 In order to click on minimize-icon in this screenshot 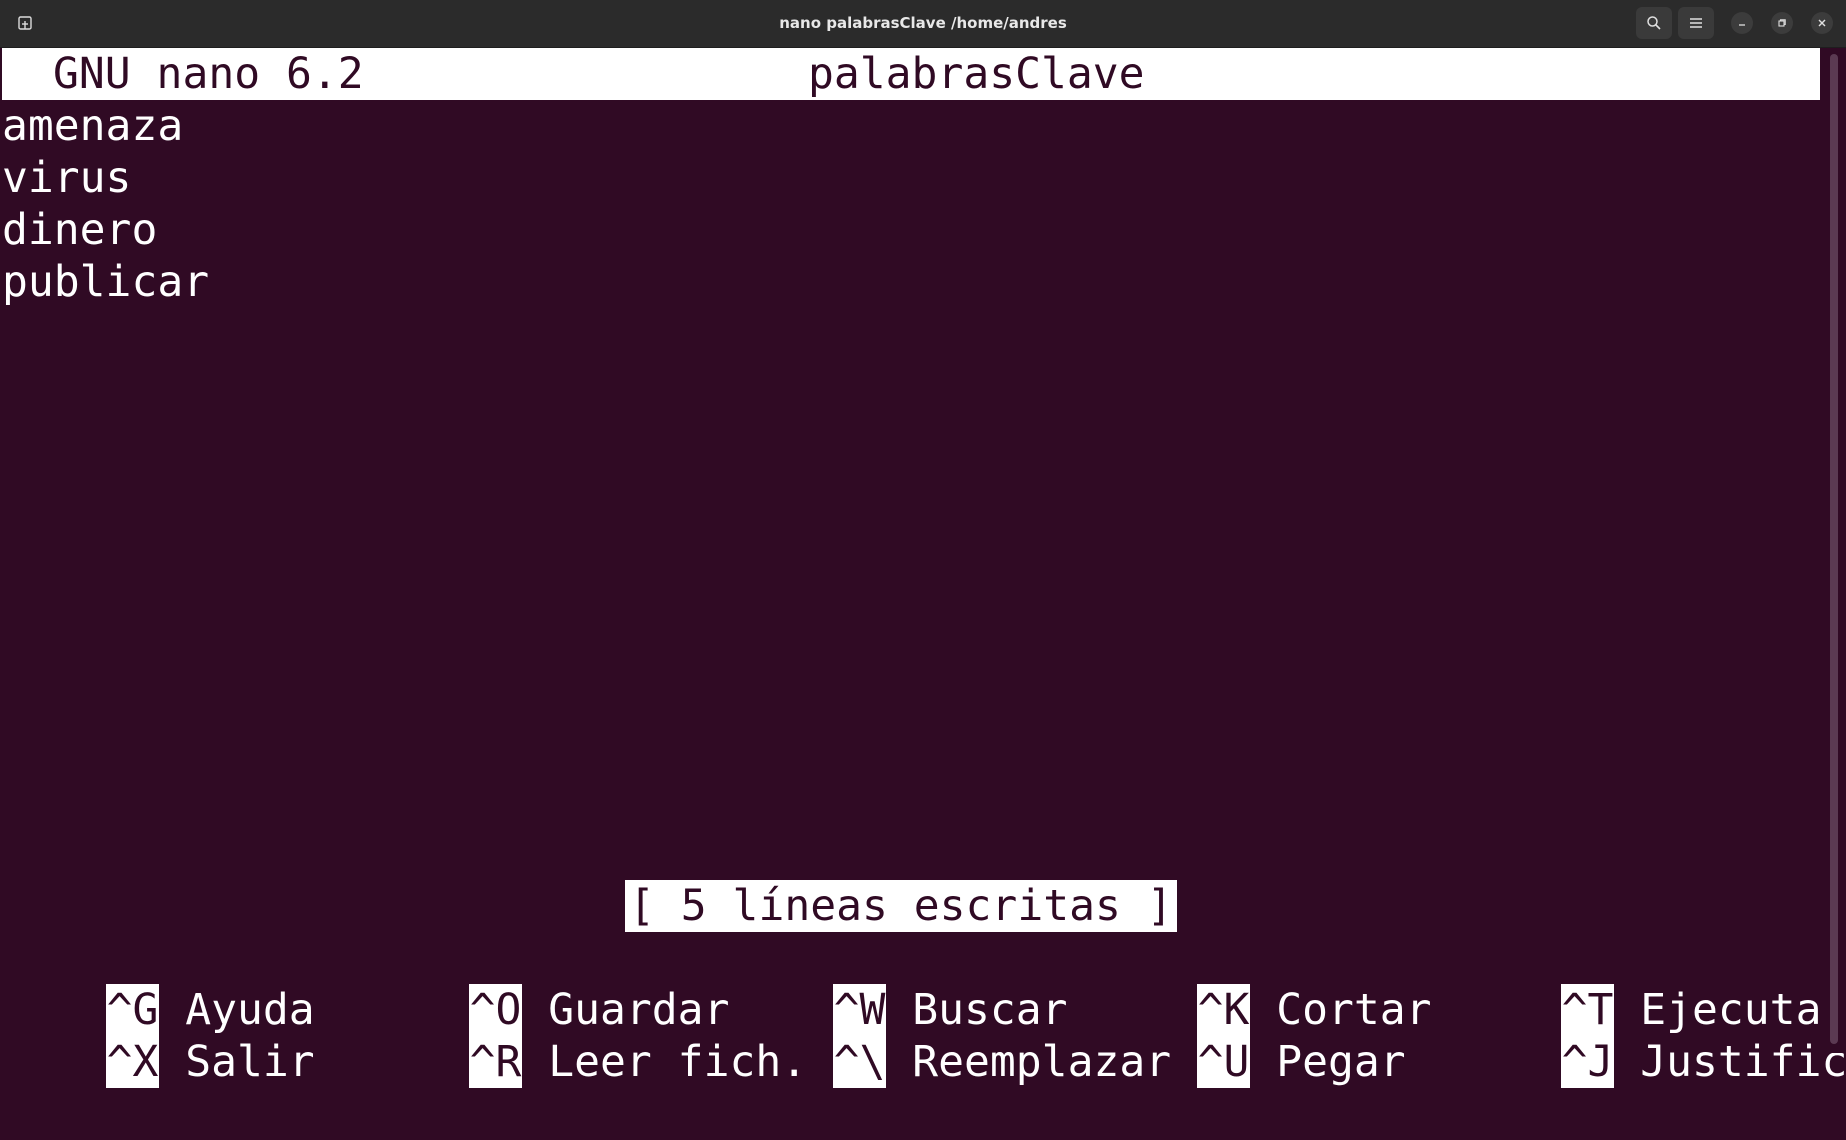, I will do `click(1742, 25)`.